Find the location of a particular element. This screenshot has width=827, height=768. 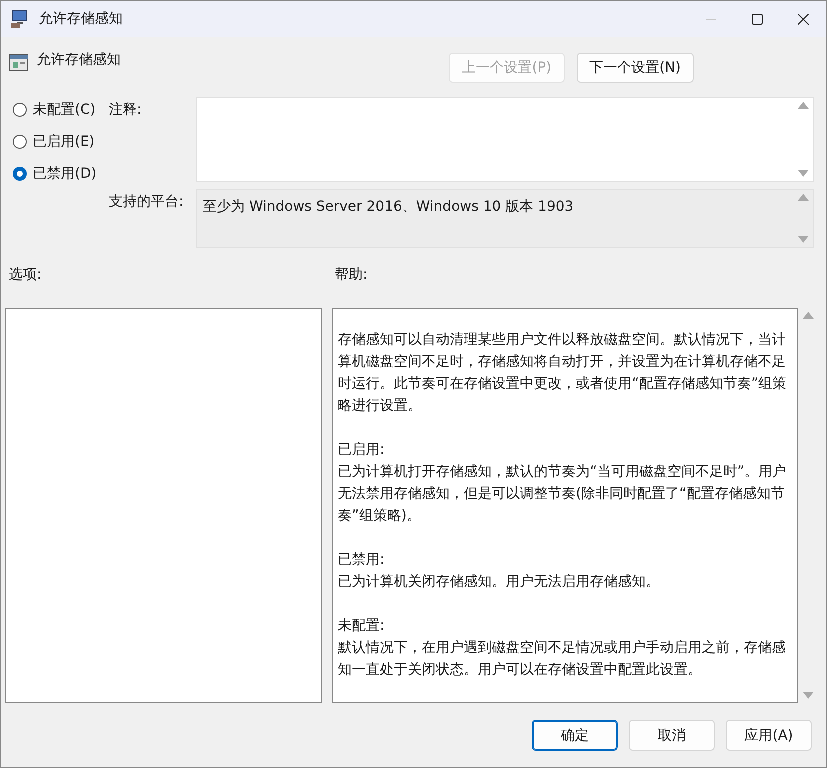

field-label: 支持的平台: is located at coordinates (147, 202).